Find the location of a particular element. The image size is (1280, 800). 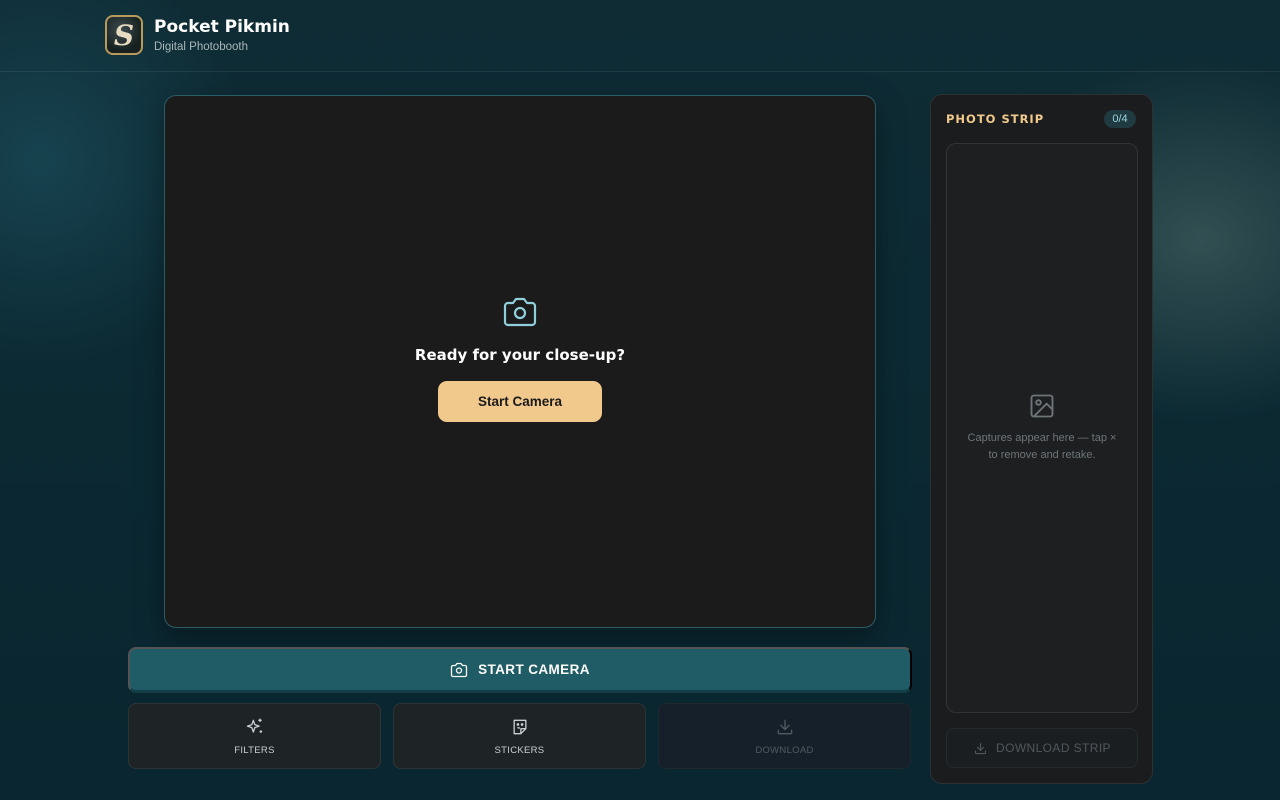

start-camera-button: START CAMERA is located at coordinates (520, 670).